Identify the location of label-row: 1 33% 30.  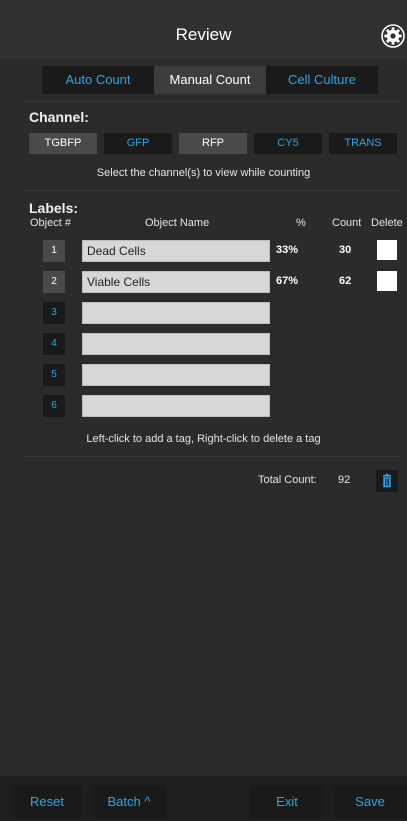
(203, 251).